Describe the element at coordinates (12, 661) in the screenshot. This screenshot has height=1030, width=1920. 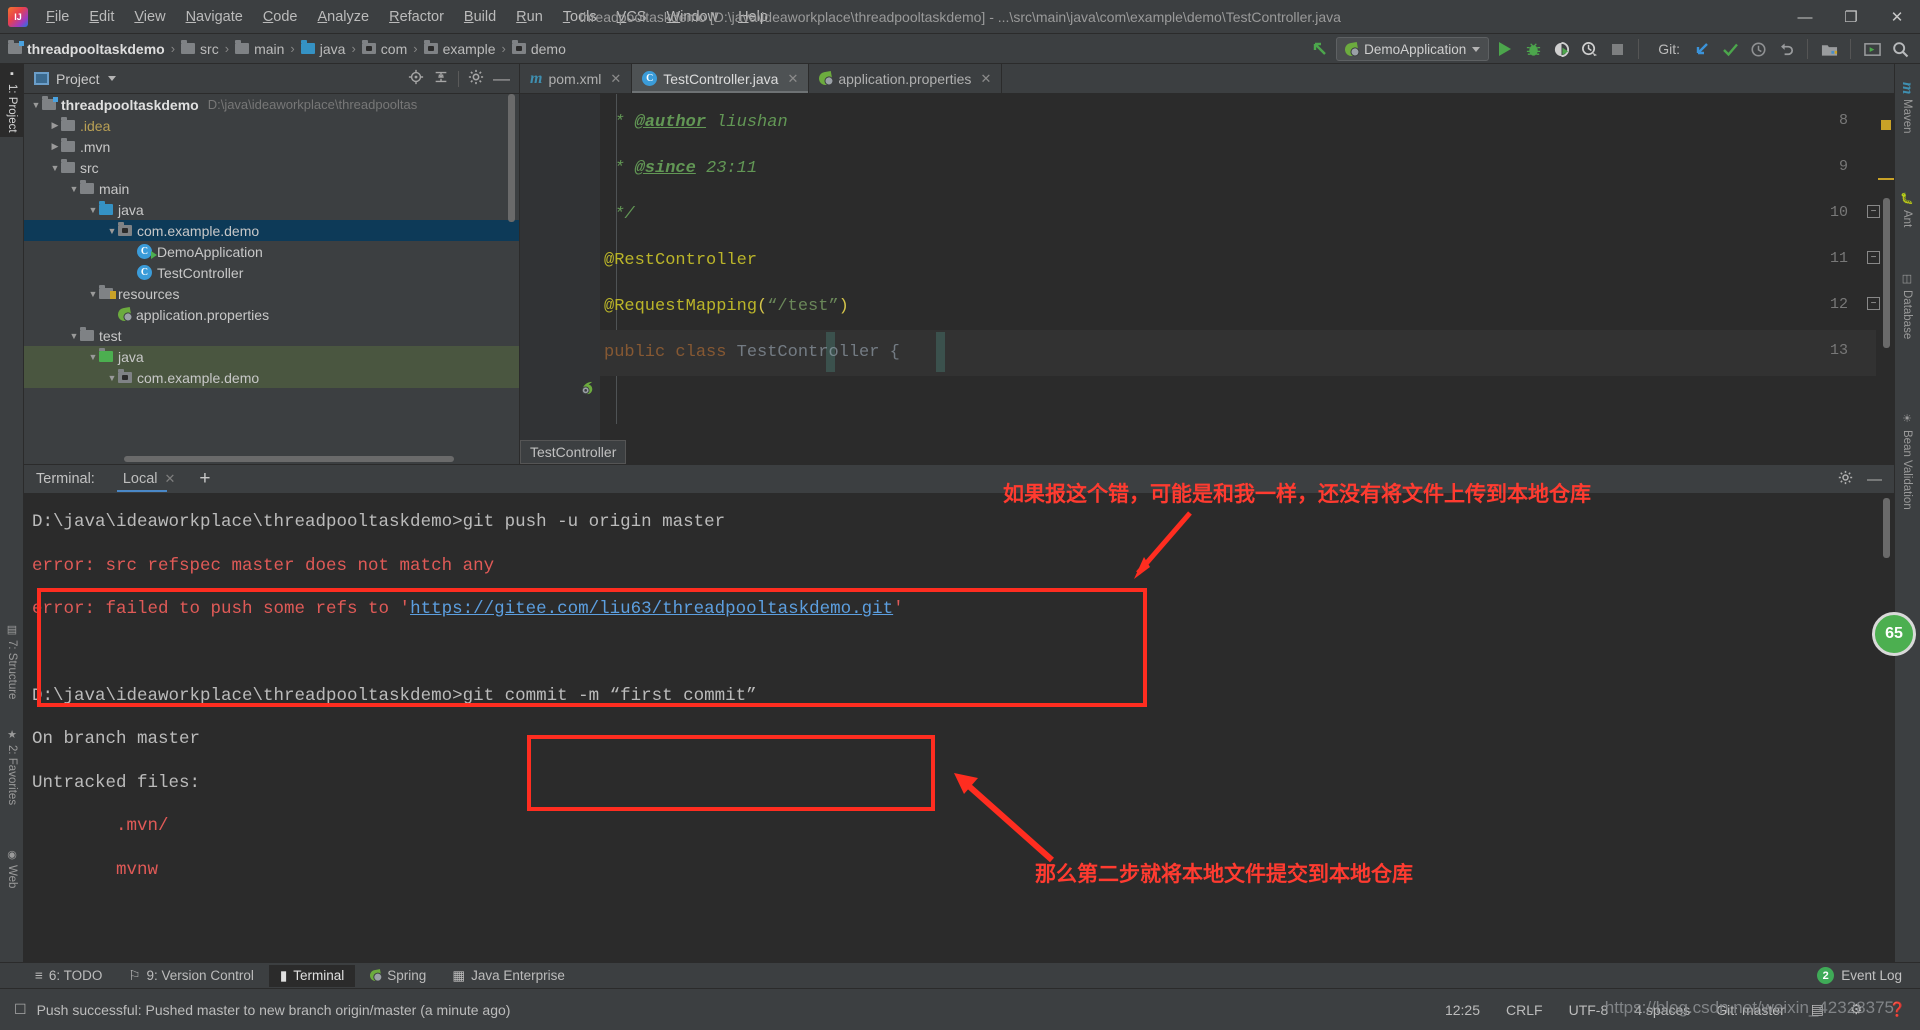
I see `sidebar-item-structure: ▤ 7: Structure` at that location.